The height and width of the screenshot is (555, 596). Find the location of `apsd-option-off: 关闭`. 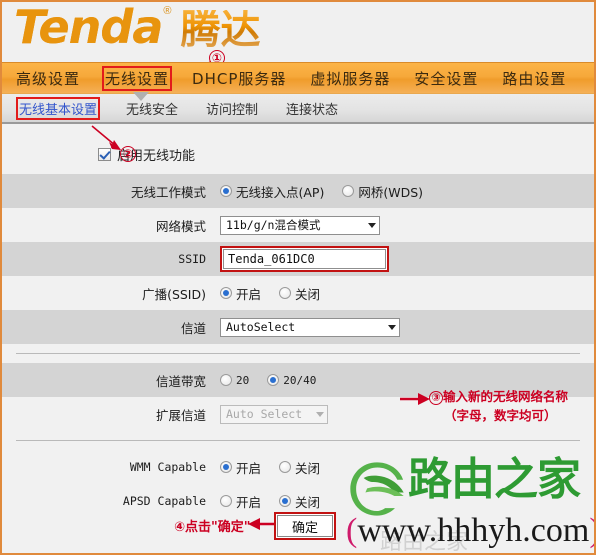

apsd-option-off: 关闭 is located at coordinates (299, 501).